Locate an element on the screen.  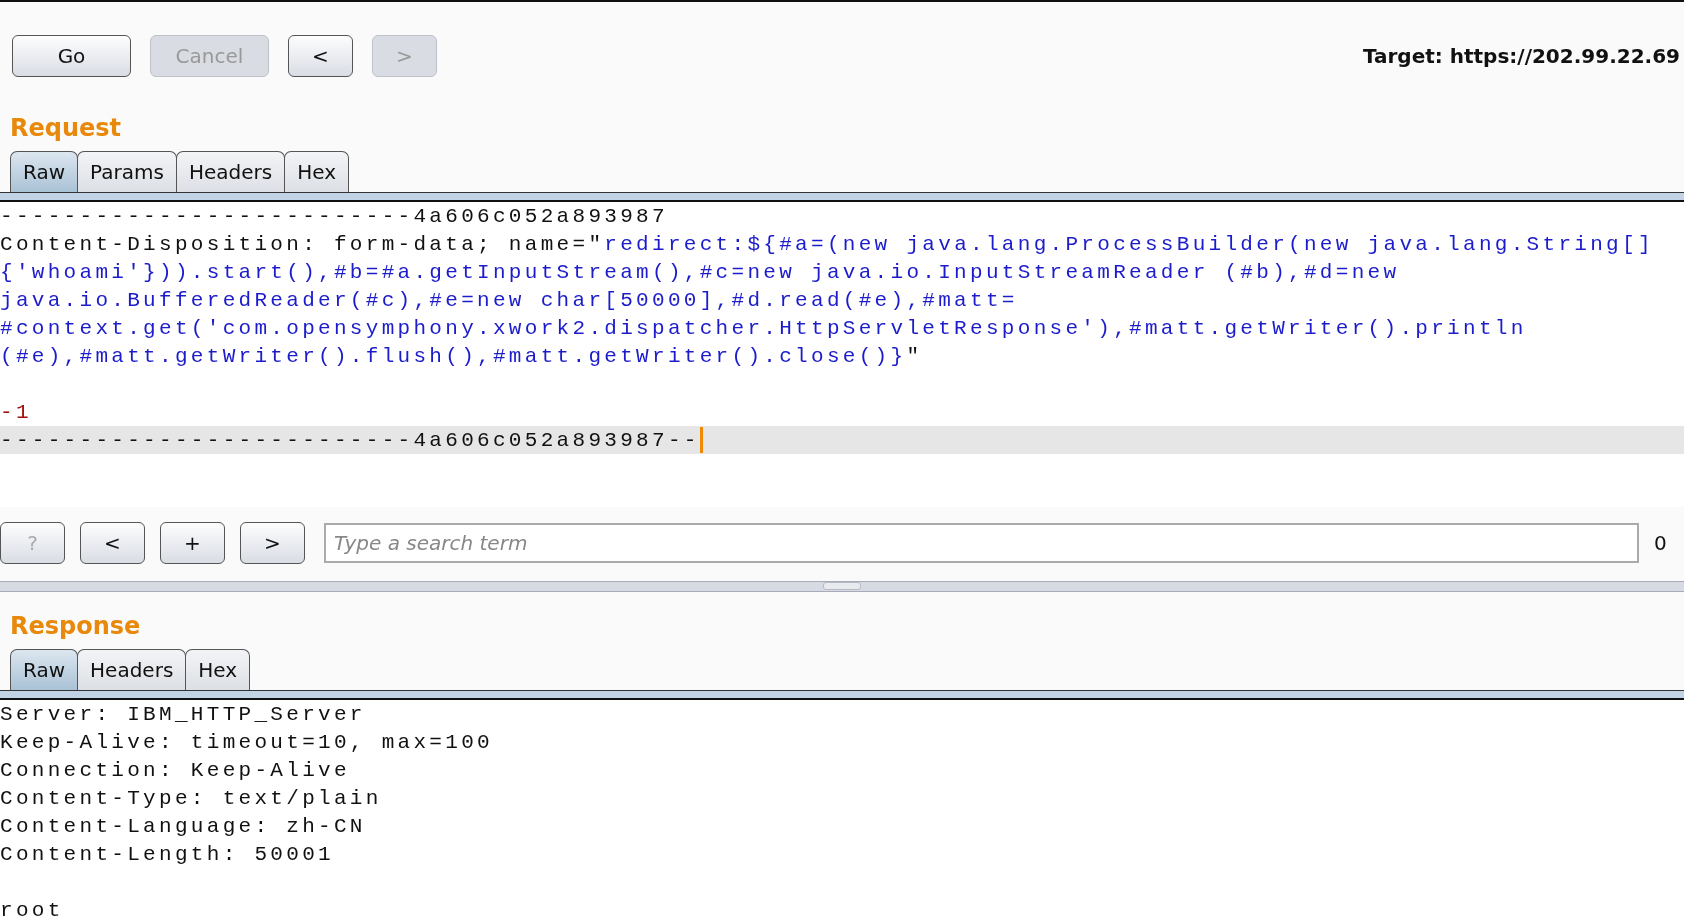
text-caret is located at coordinates (701, 440).